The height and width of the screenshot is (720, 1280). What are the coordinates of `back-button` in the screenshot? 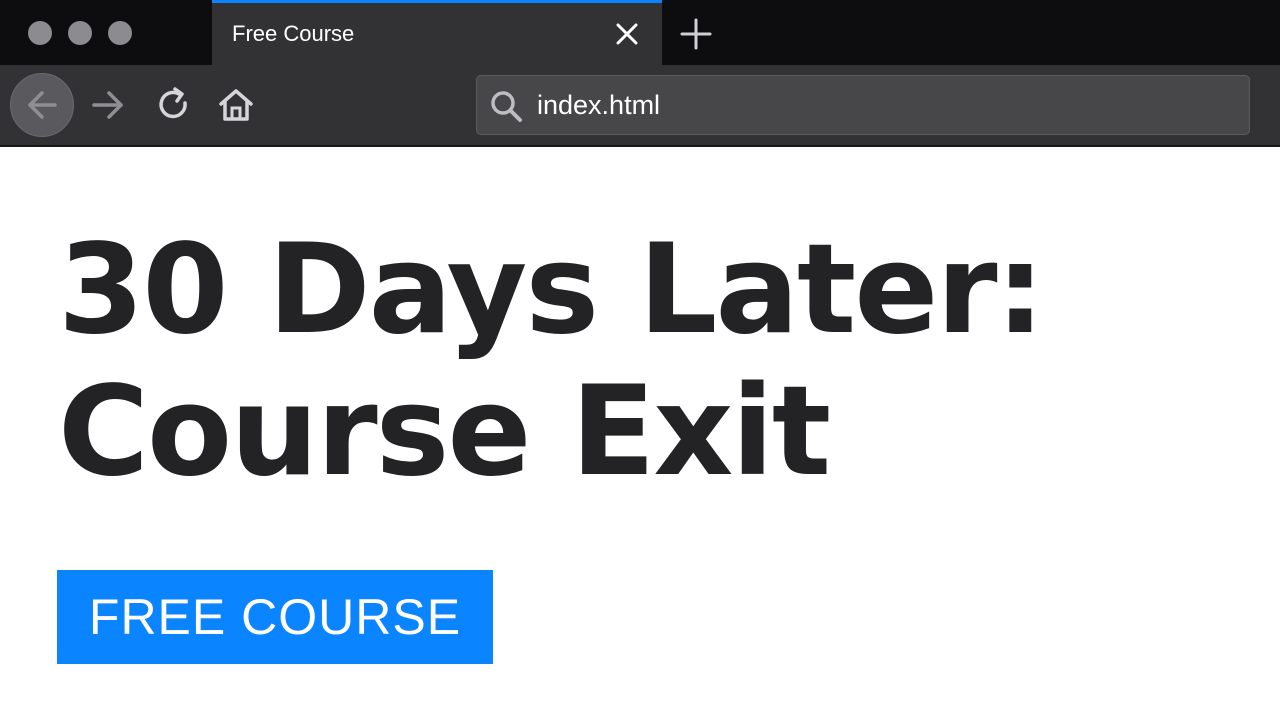 It's located at (42, 105).